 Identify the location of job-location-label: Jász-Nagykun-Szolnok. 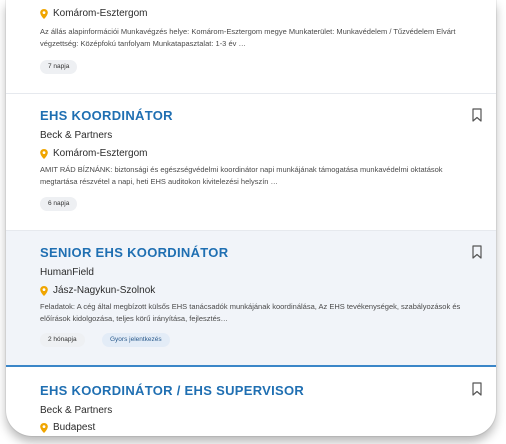
(104, 290).